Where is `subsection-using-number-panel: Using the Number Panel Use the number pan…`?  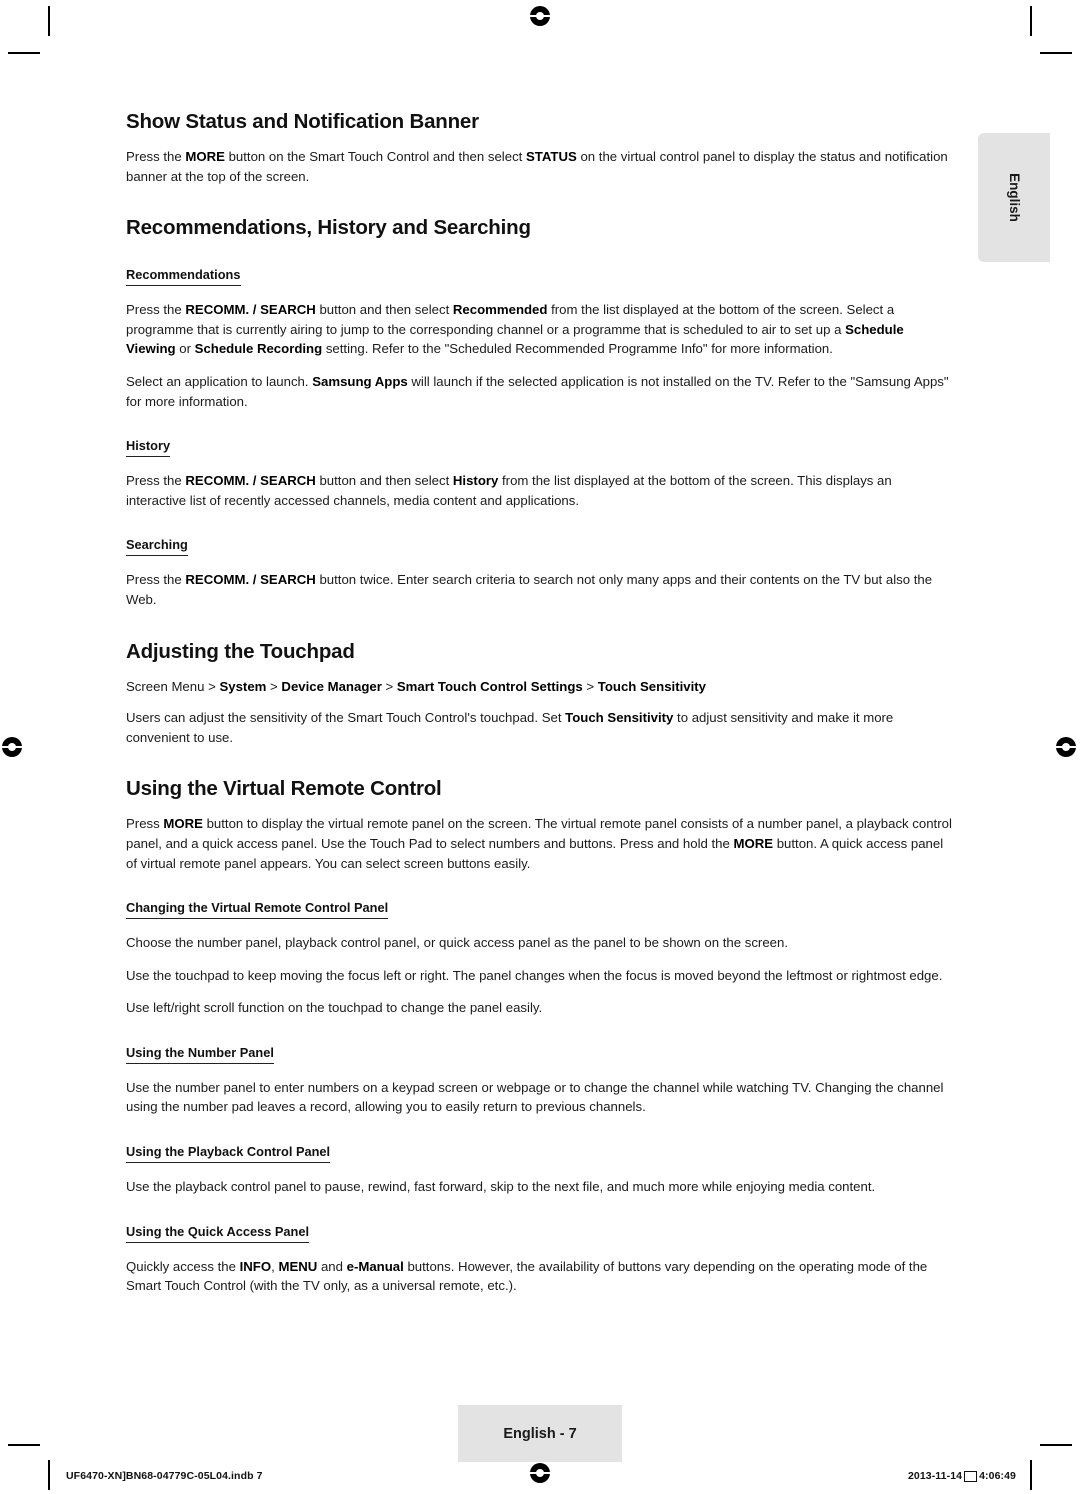 subsection-using-number-panel: Using the Number Panel Use the number pan… is located at coordinates (539, 1080).